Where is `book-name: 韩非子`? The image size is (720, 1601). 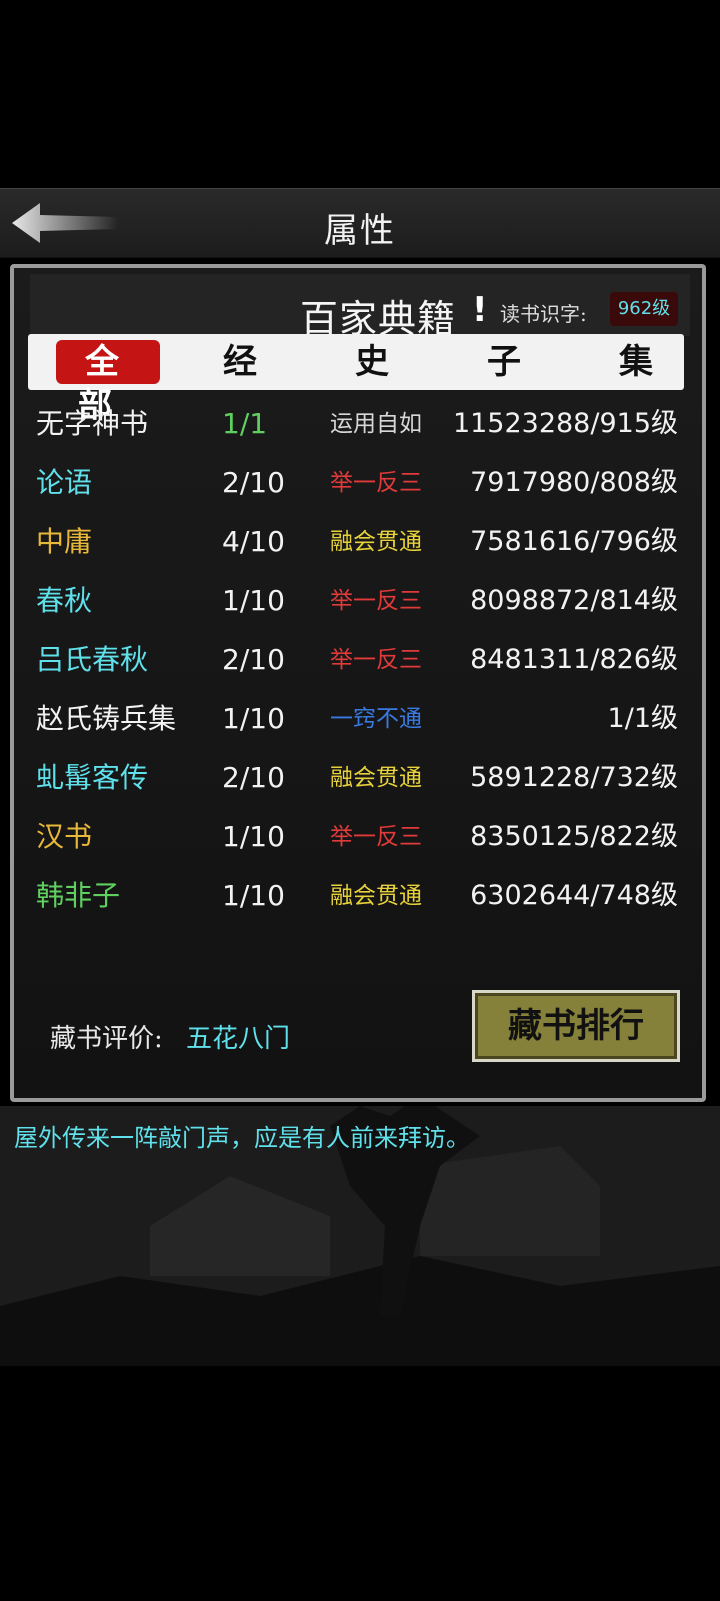 book-name: 韩非子 is located at coordinates (78, 895).